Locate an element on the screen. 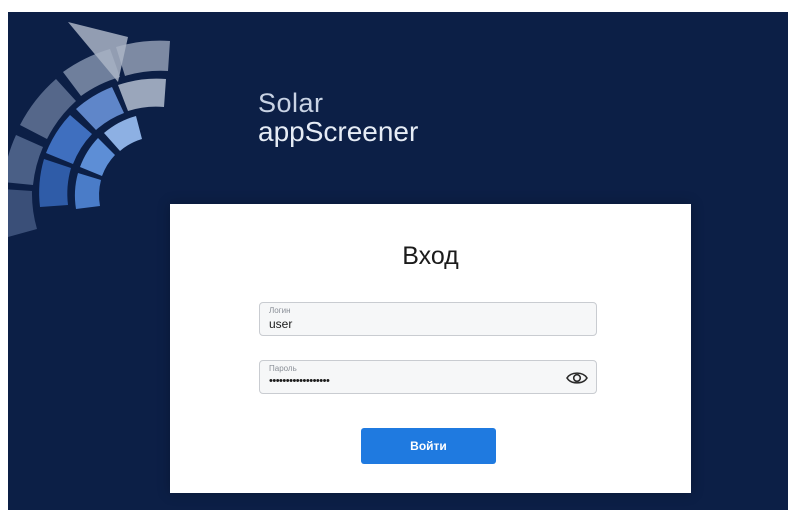 This screenshot has width=794, height=520. login-field-value: user is located at coordinates (280, 324).